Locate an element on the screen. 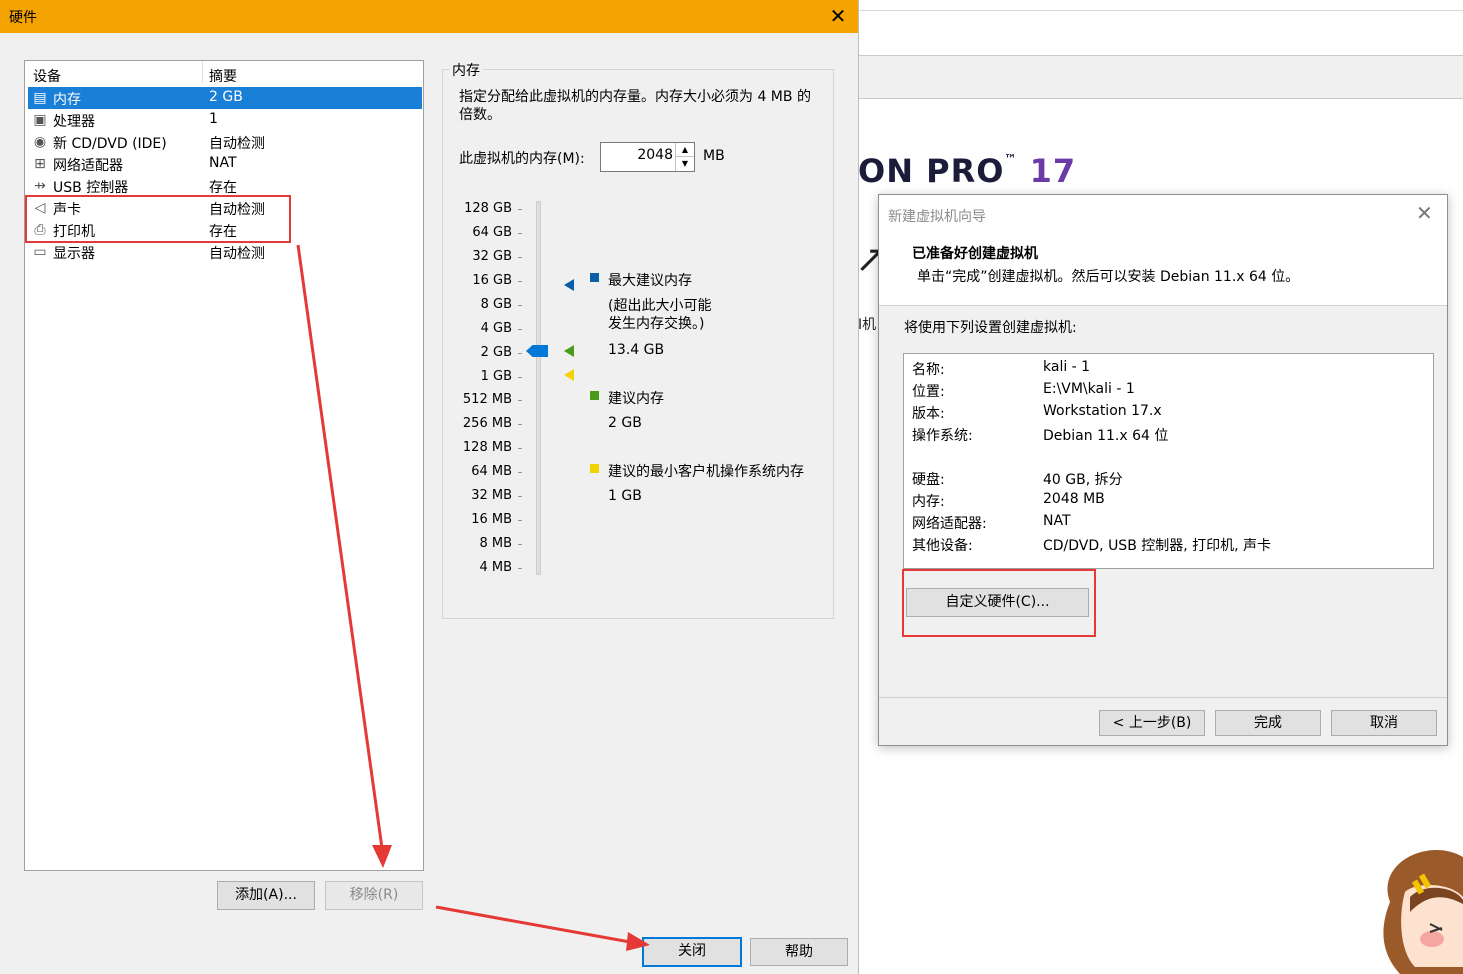 The height and width of the screenshot is (974, 1463). setting-value: NAT is located at coordinates (1057, 521).